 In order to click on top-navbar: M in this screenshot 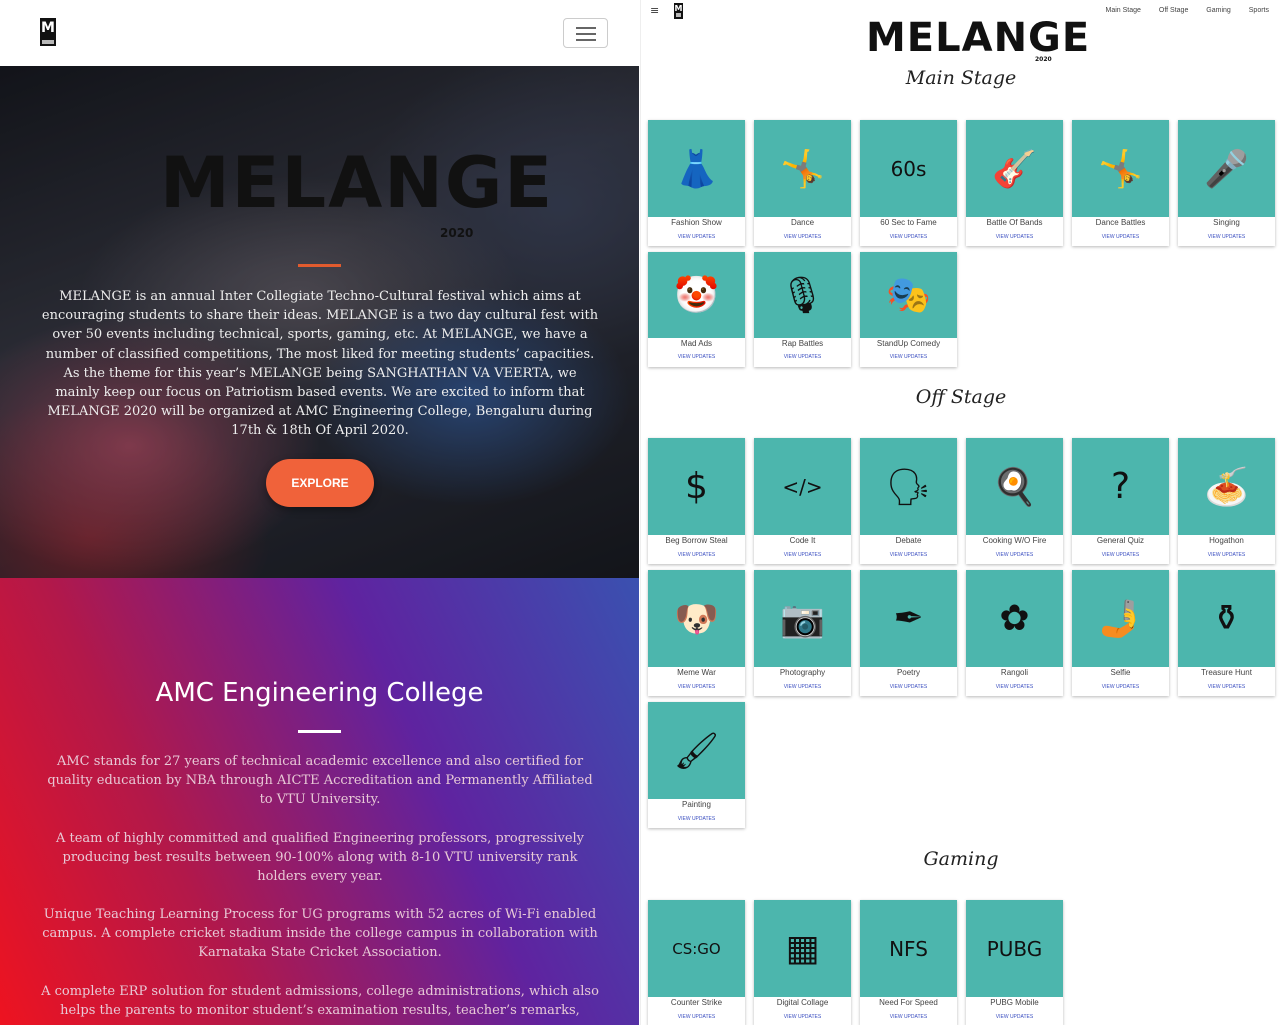, I will do `click(319, 33)`.